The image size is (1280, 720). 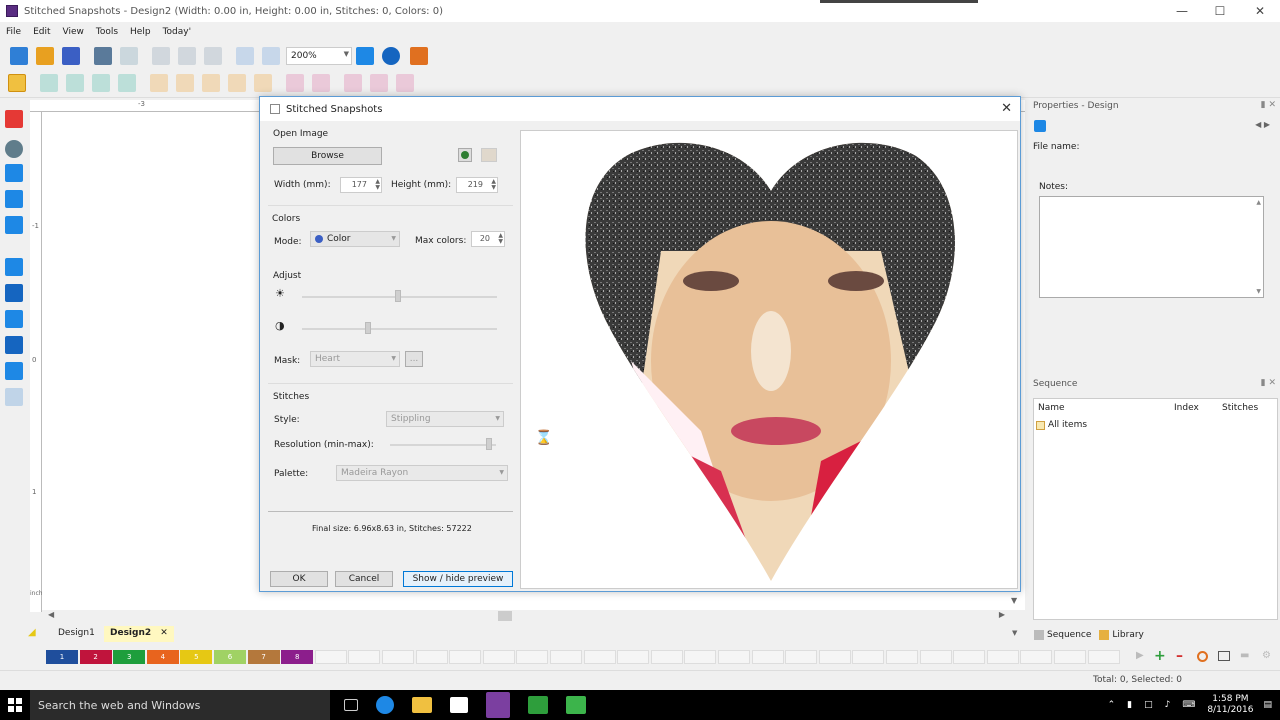 What do you see at coordinates (14, 397) in the screenshot?
I see `stitch-tool-icon` at bounding box center [14, 397].